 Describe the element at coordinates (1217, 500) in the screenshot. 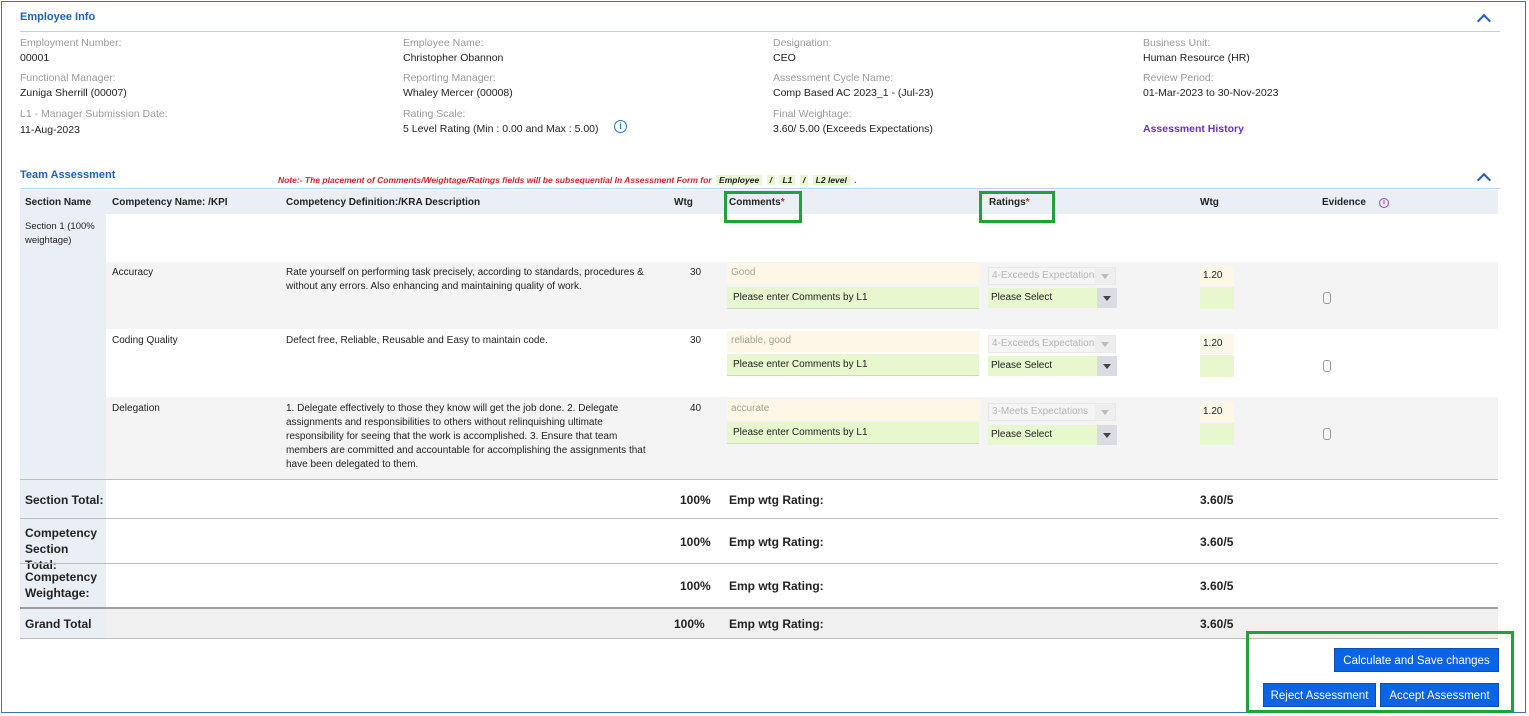

I see `section-total-rating: 3.60/5` at that location.